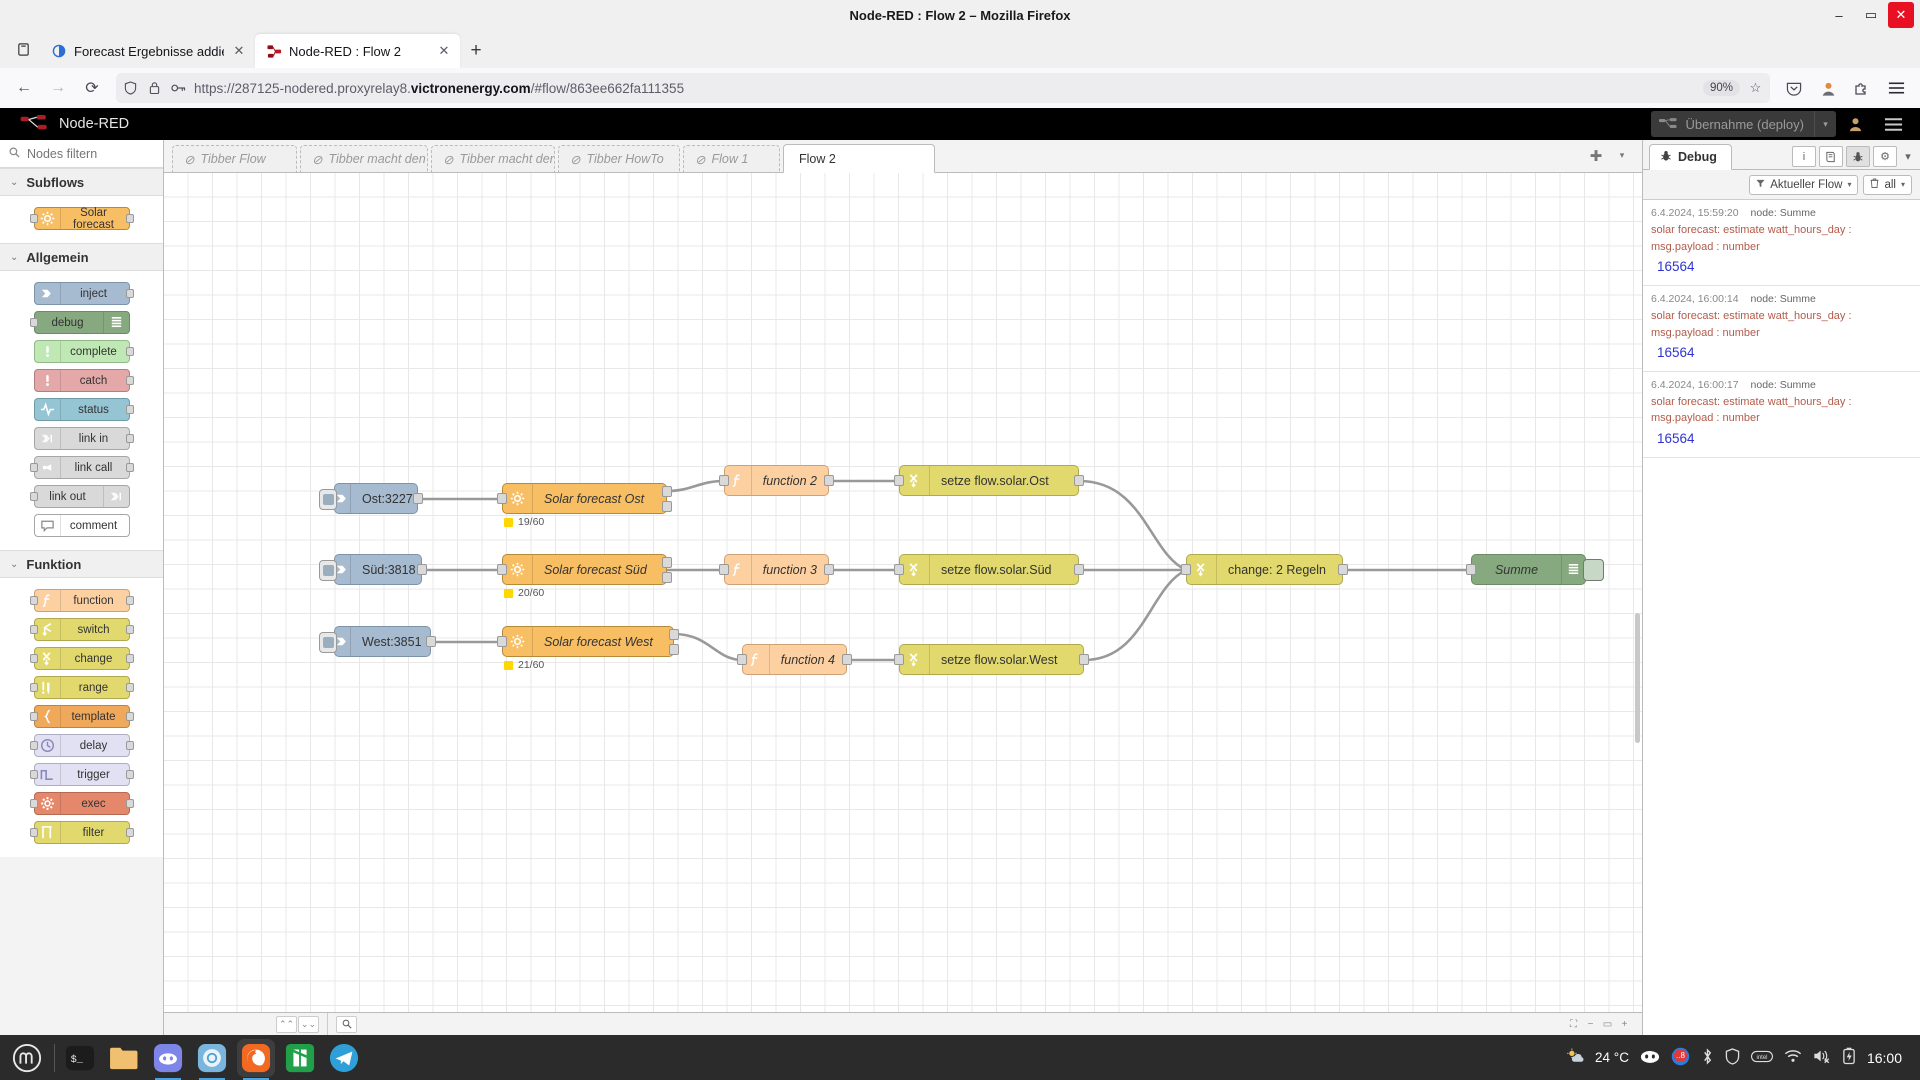 This screenshot has width=1920, height=1080. What do you see at coordinates (1690, 157) in the screenshot?
I see `tab-debug: Debug` at bounding box center [1690, 157].